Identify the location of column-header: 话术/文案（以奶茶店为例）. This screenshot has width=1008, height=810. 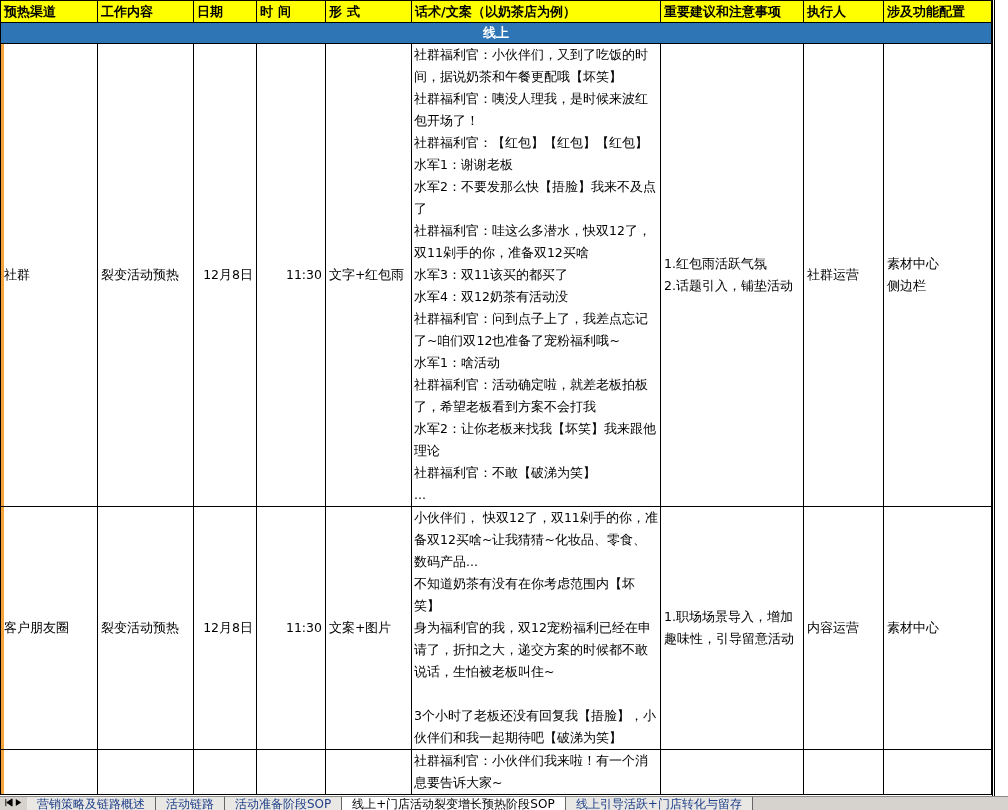
(536, 11).